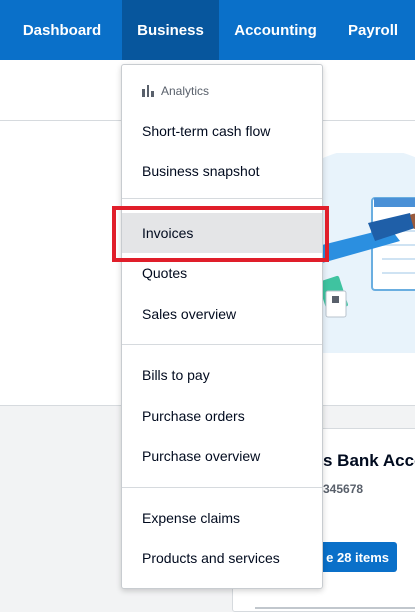  Describe the element at coordinates (222, 131) in the screenshot. I see `menu-item-short-term-cash-flow: Short-term cash flow` at that location.